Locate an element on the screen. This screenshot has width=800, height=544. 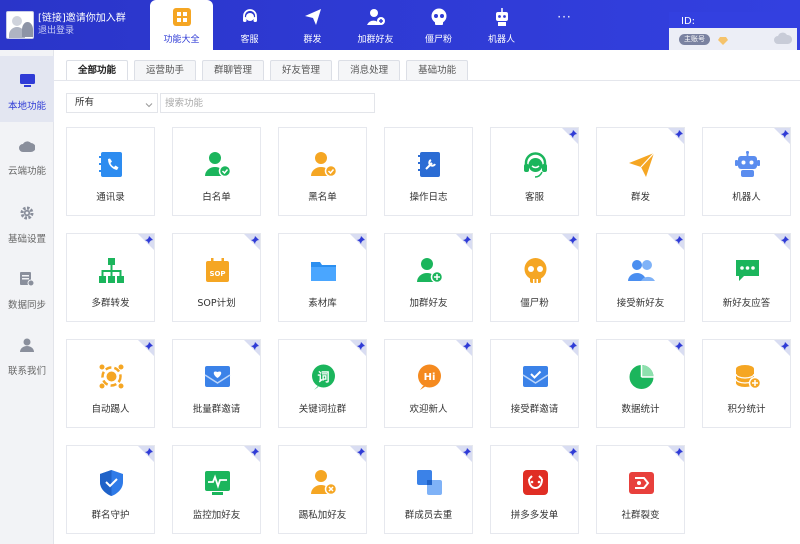
avatar is located at coordinates (20, 25).